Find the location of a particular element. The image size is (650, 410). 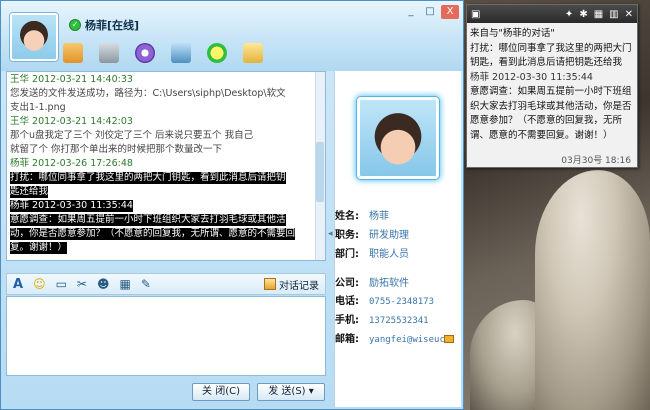

history-line: 您发送的文件发送成功，路径为：C:\Users\siphp\Desktop\软文 is located at coordinates (148, 93).